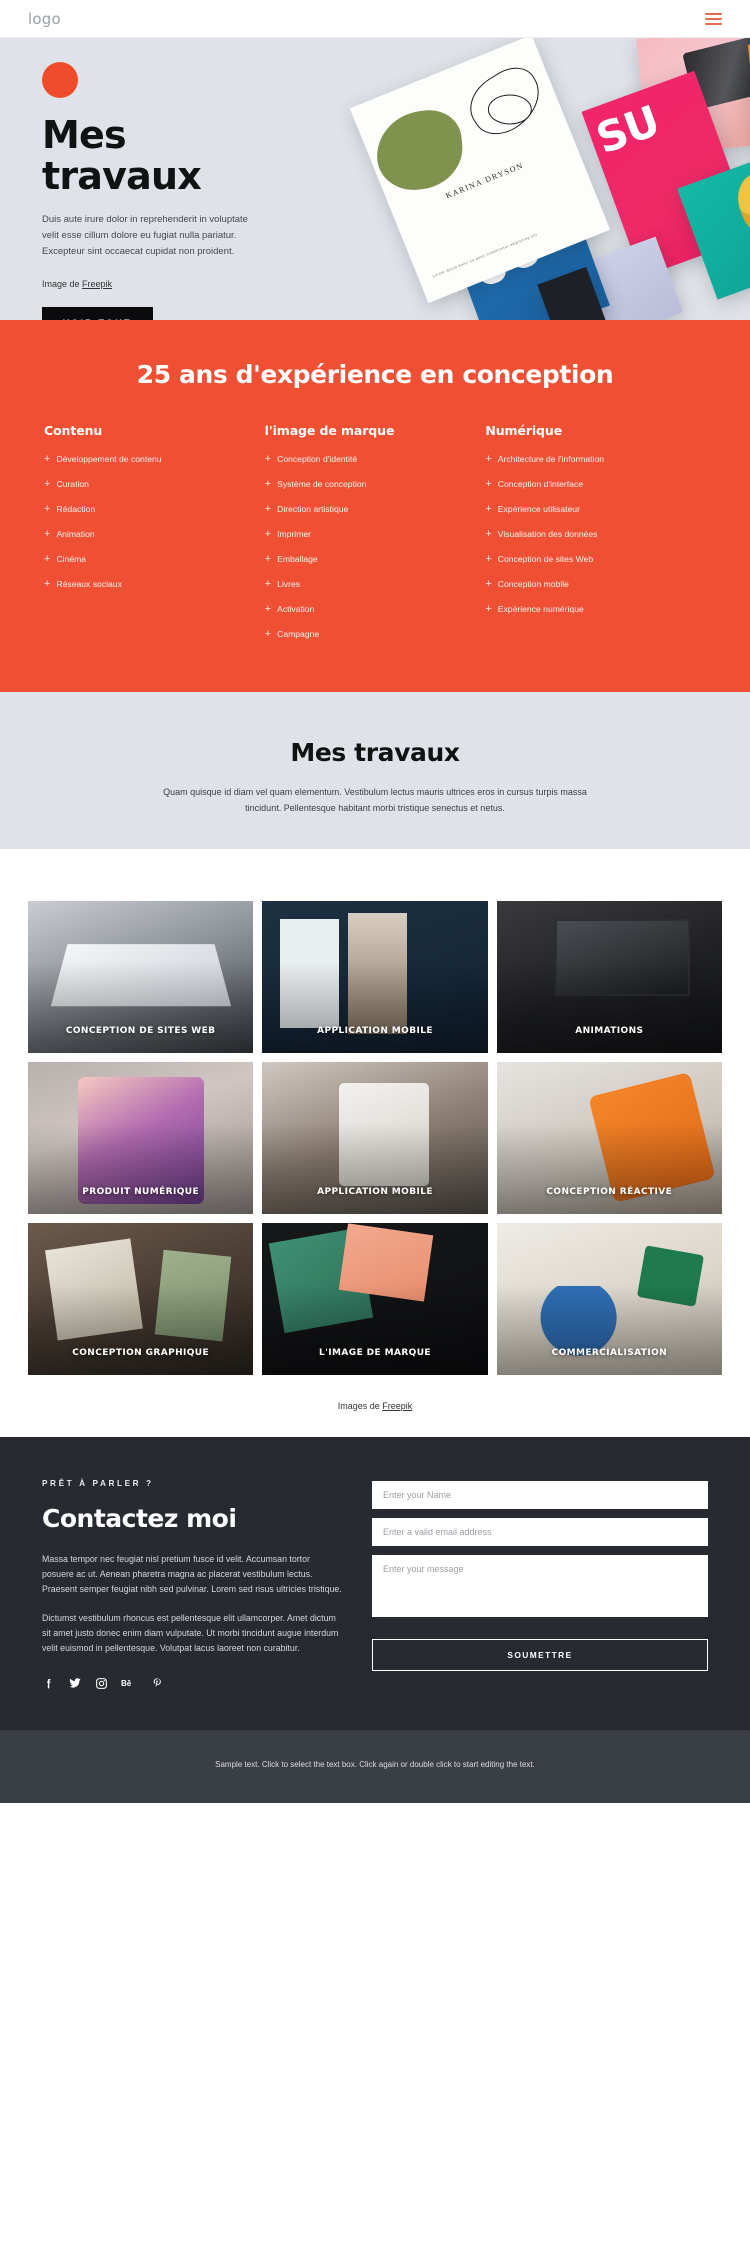  I want to click on works-image-credit: Images de Freepik, so click(375, 1405).